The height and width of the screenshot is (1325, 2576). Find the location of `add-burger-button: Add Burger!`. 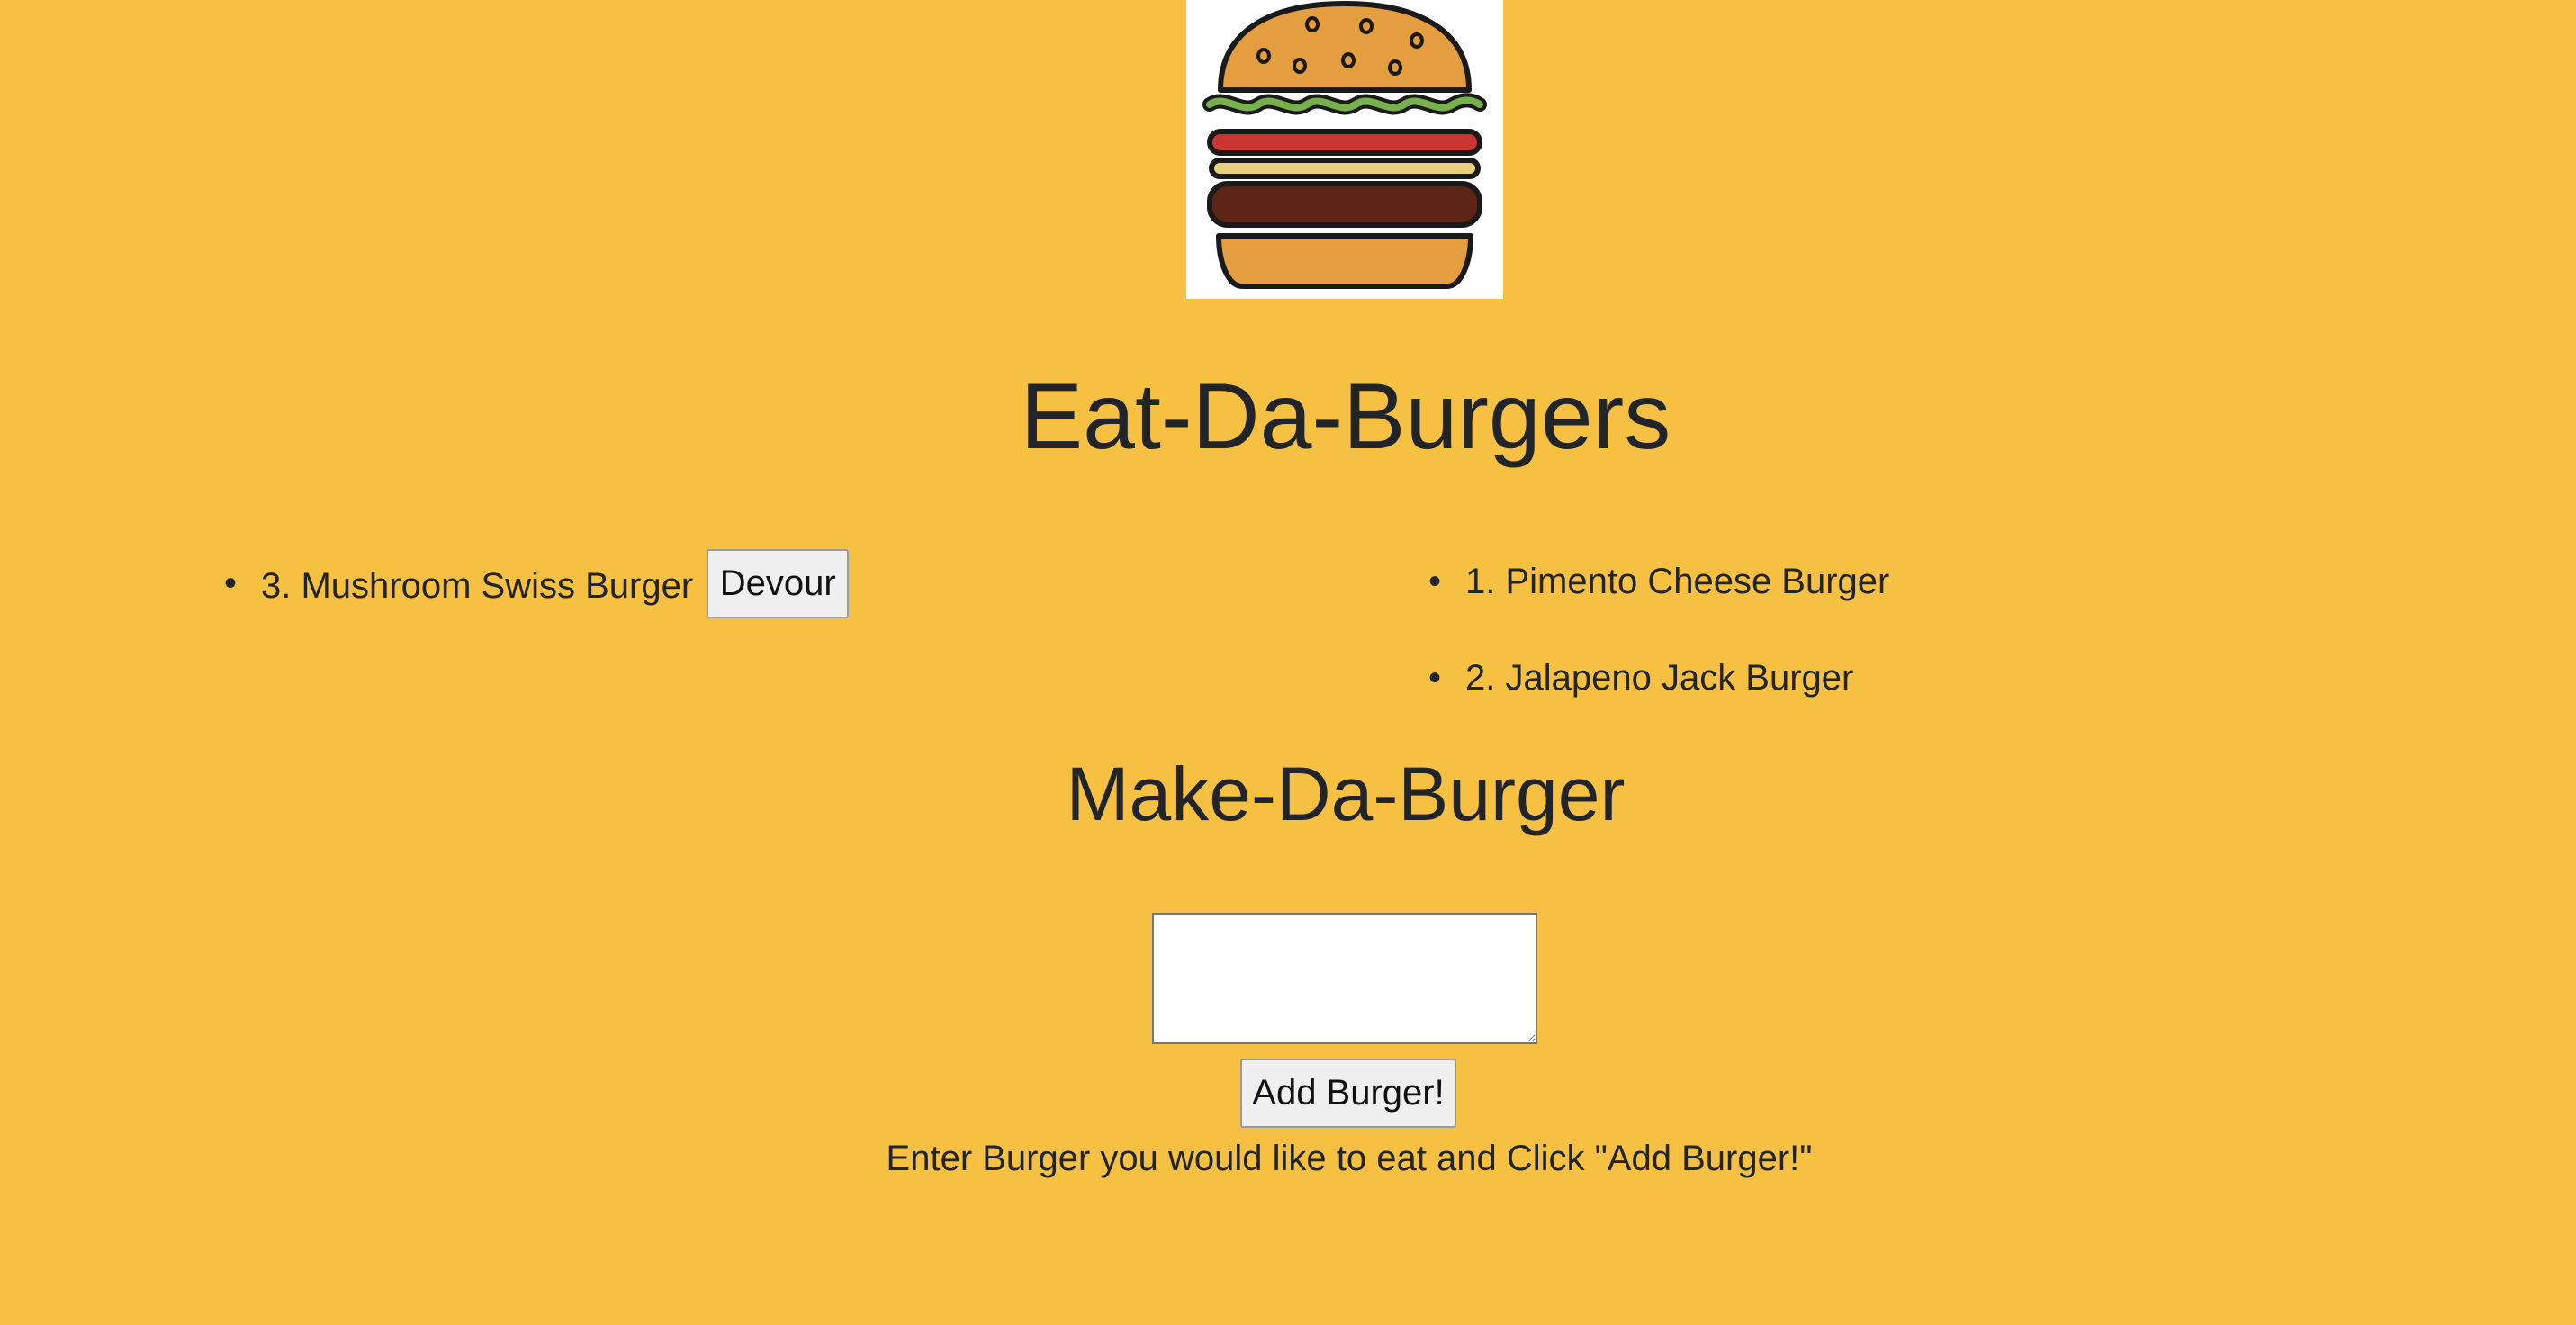

add-burger-button: Add Burger! is located at coordinates (1348, 1093).